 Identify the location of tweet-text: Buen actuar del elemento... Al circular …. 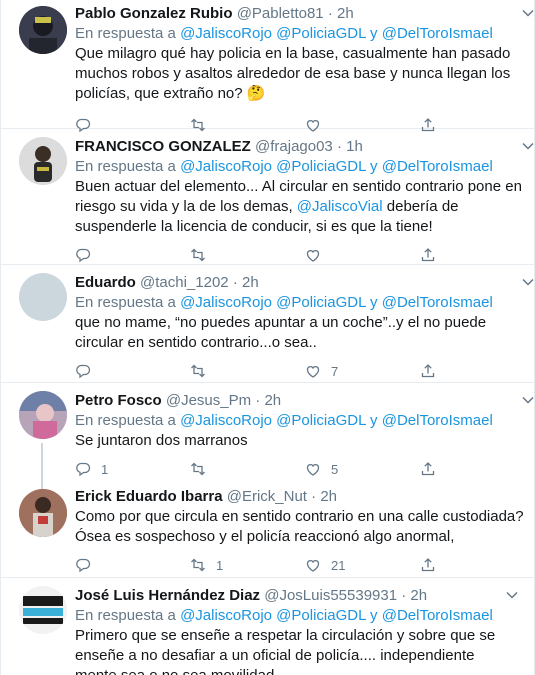
(298, 206).